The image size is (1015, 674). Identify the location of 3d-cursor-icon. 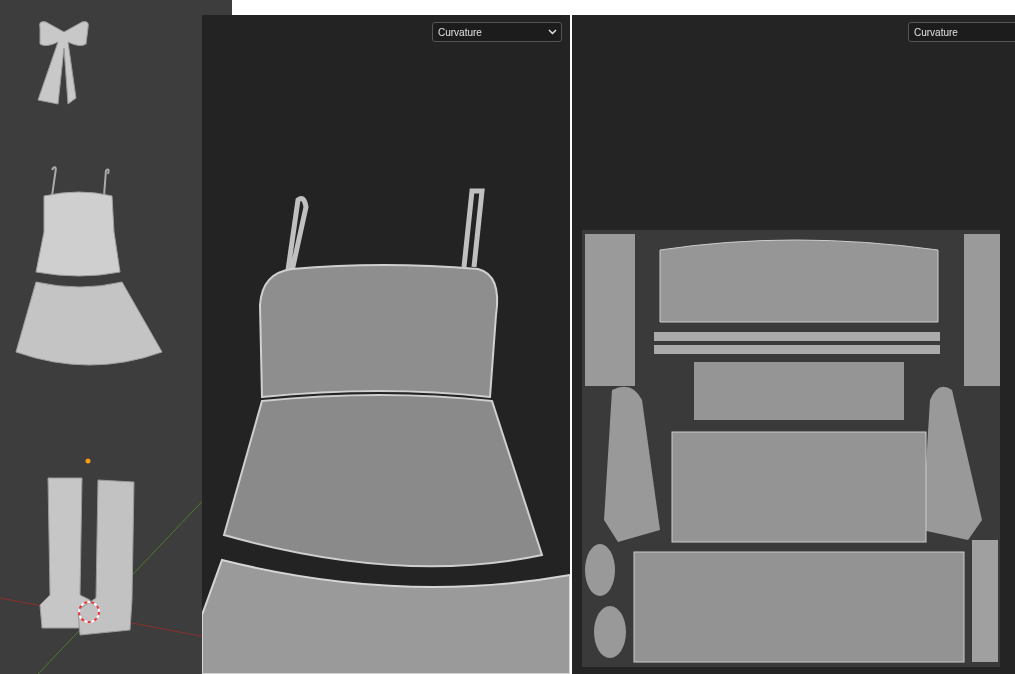
(89, 612).